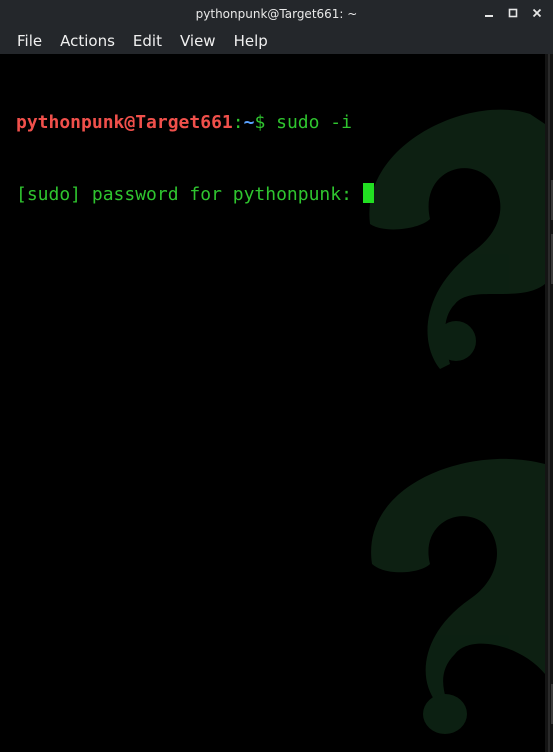  What do you see at coordinates (249, 122) in the screenshot?
I see `prompt-path: ~` at bounding box center [249, 122].